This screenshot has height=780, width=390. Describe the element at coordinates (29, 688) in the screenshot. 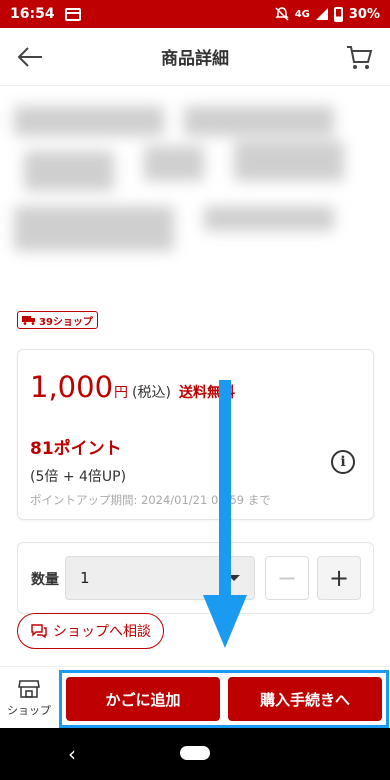

I see `store-icon` at that location.